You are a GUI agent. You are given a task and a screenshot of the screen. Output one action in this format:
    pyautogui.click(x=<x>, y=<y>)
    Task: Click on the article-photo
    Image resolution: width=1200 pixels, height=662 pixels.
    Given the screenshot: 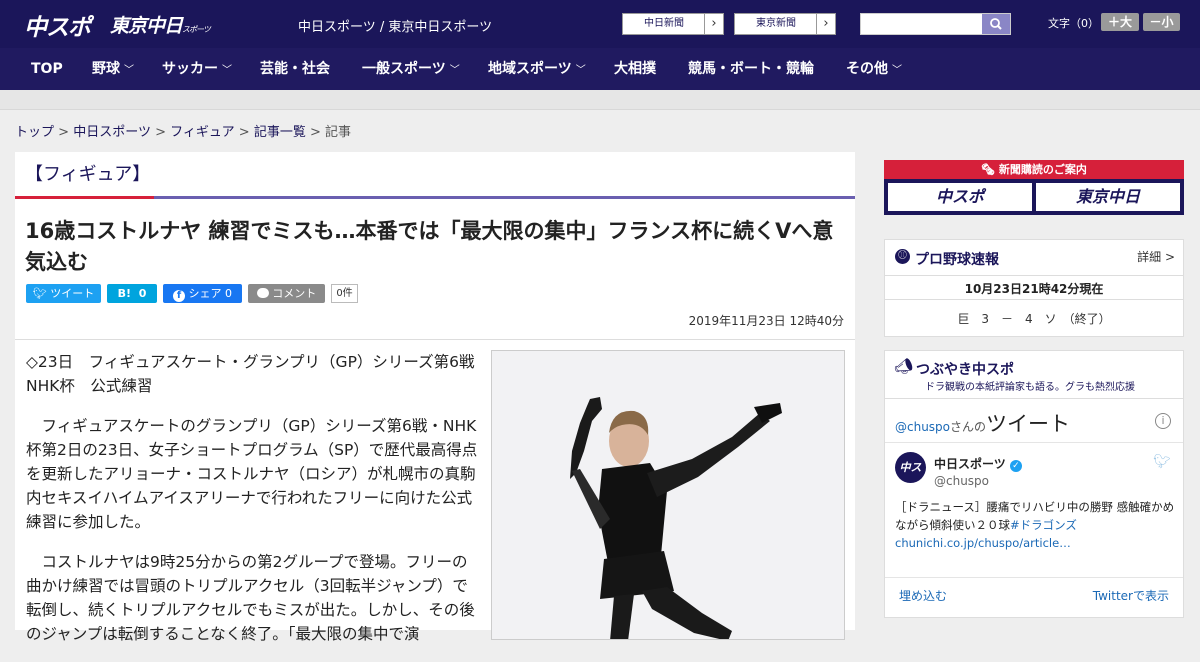 What is the action you would take?
    pyautogui.click(x=668, y=495)
    